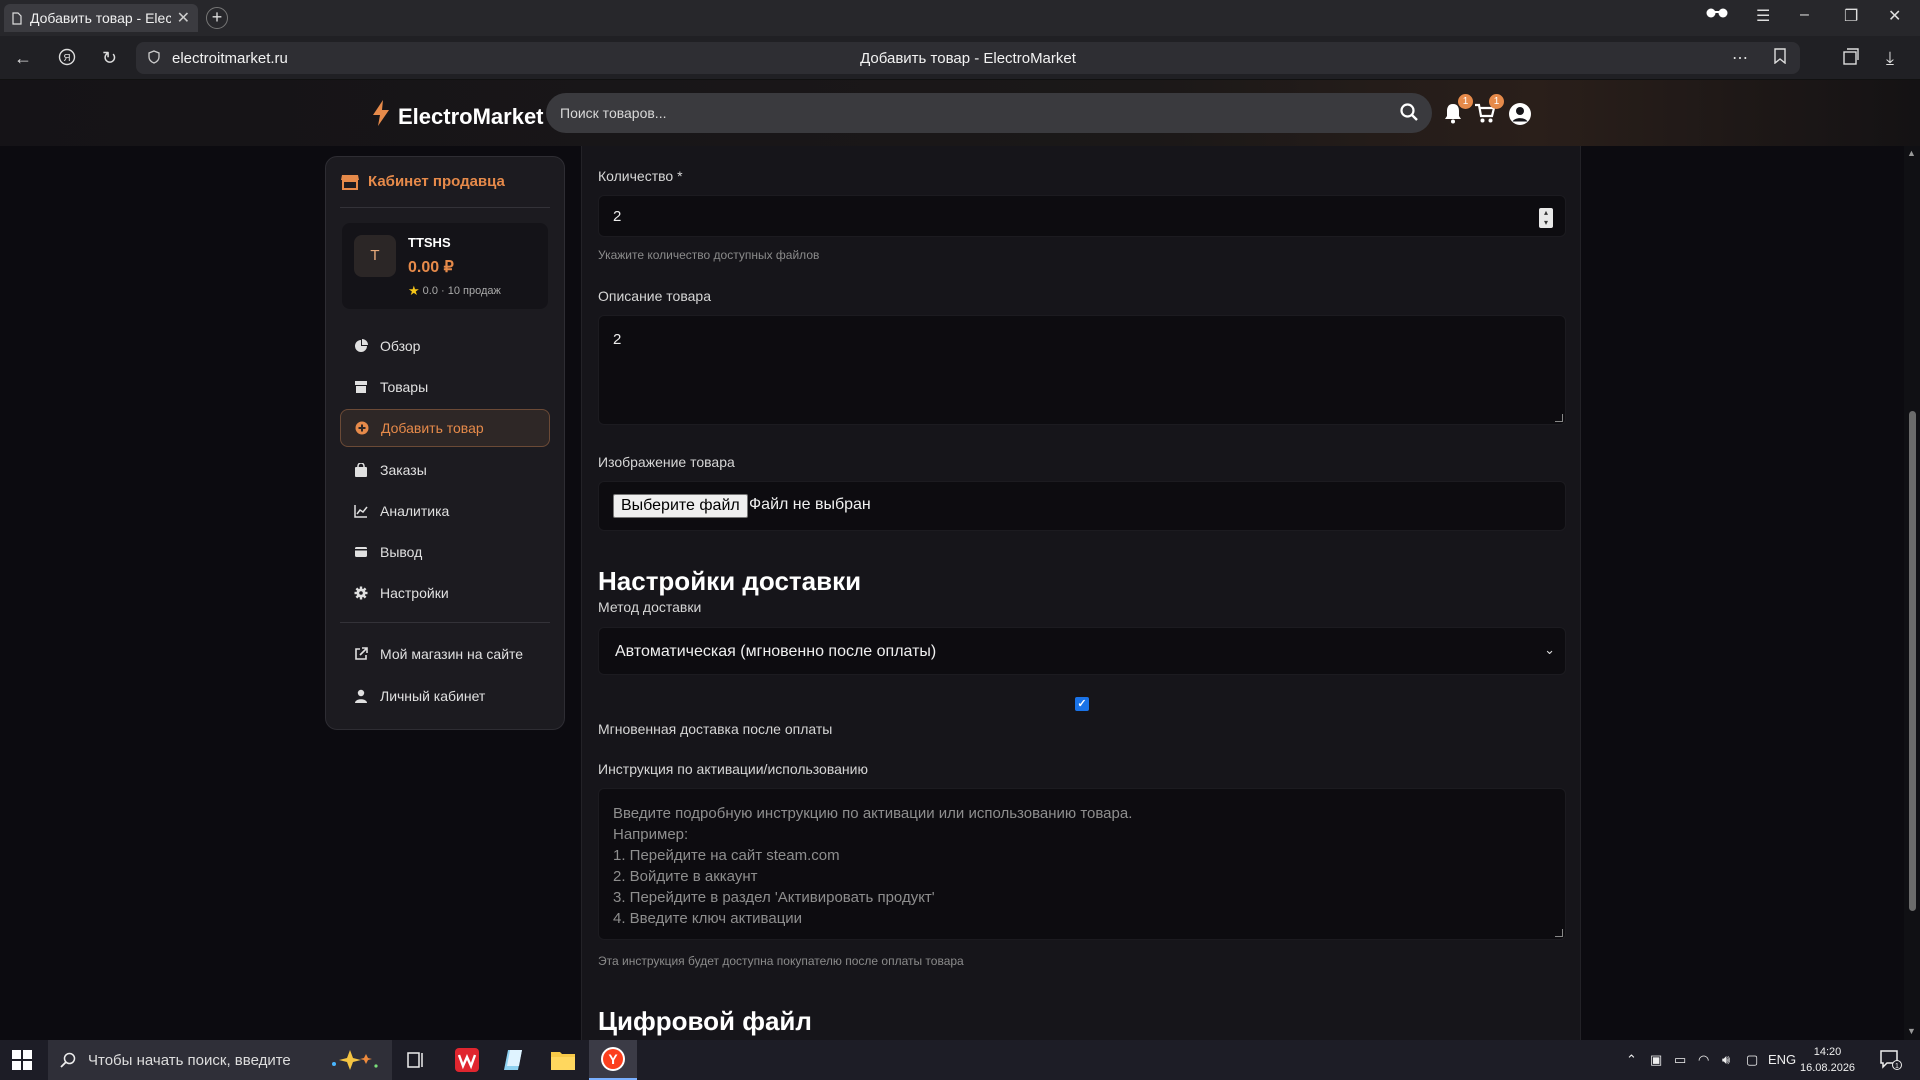  I want to click on image-label: Изображение товара, so click(666, 462).